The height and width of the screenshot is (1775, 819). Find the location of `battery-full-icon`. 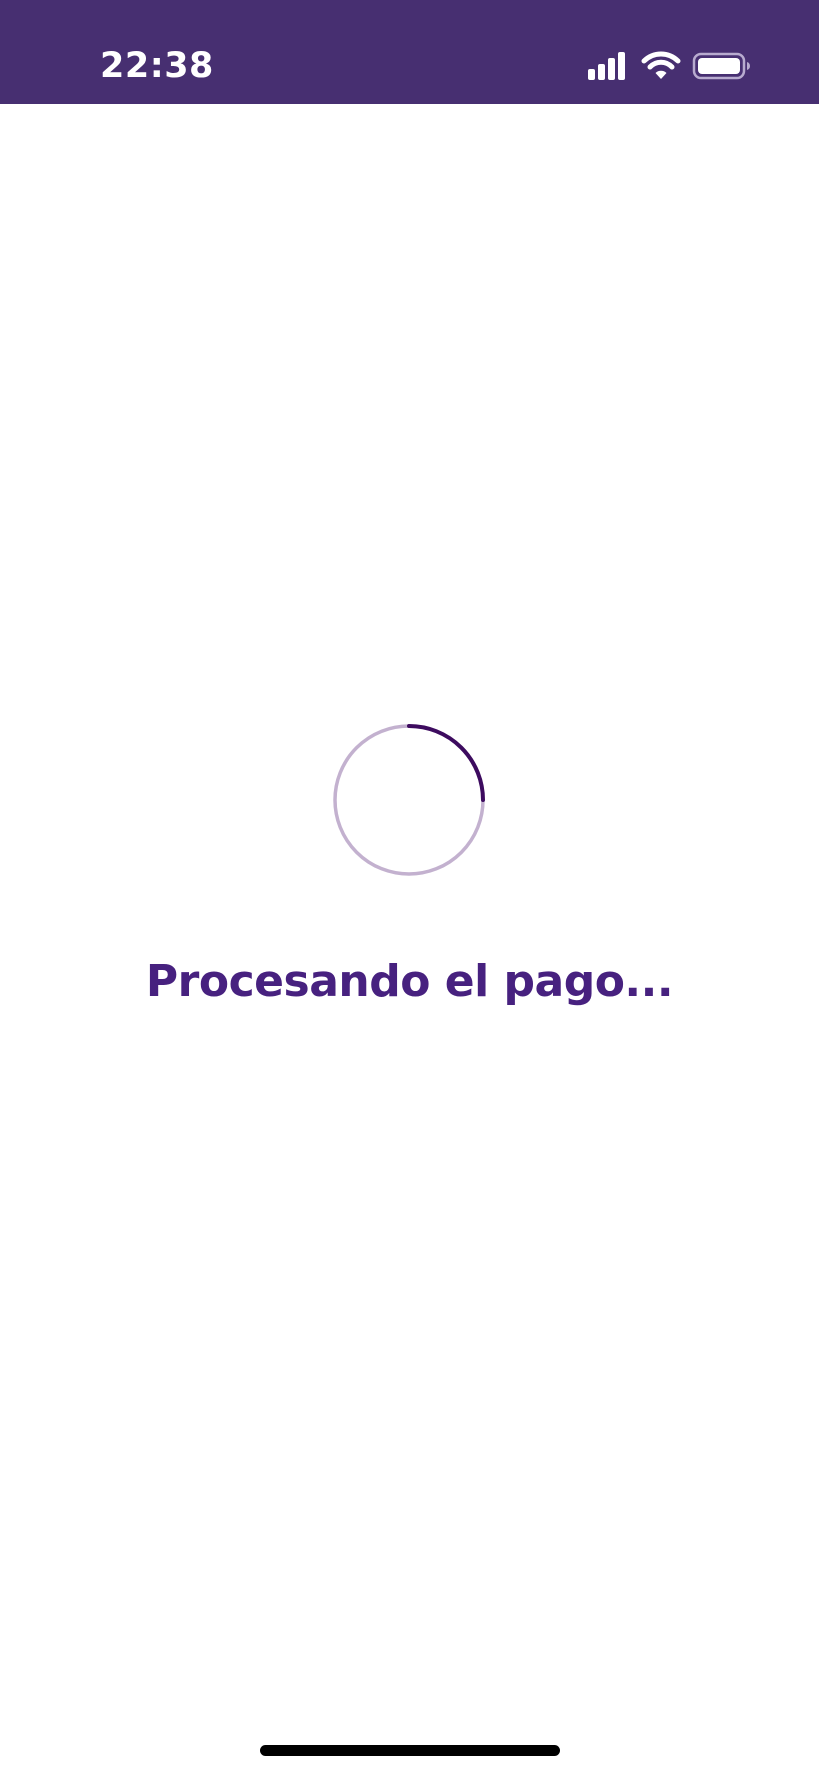

battery-full-icon is located at coordinates (721, 66).